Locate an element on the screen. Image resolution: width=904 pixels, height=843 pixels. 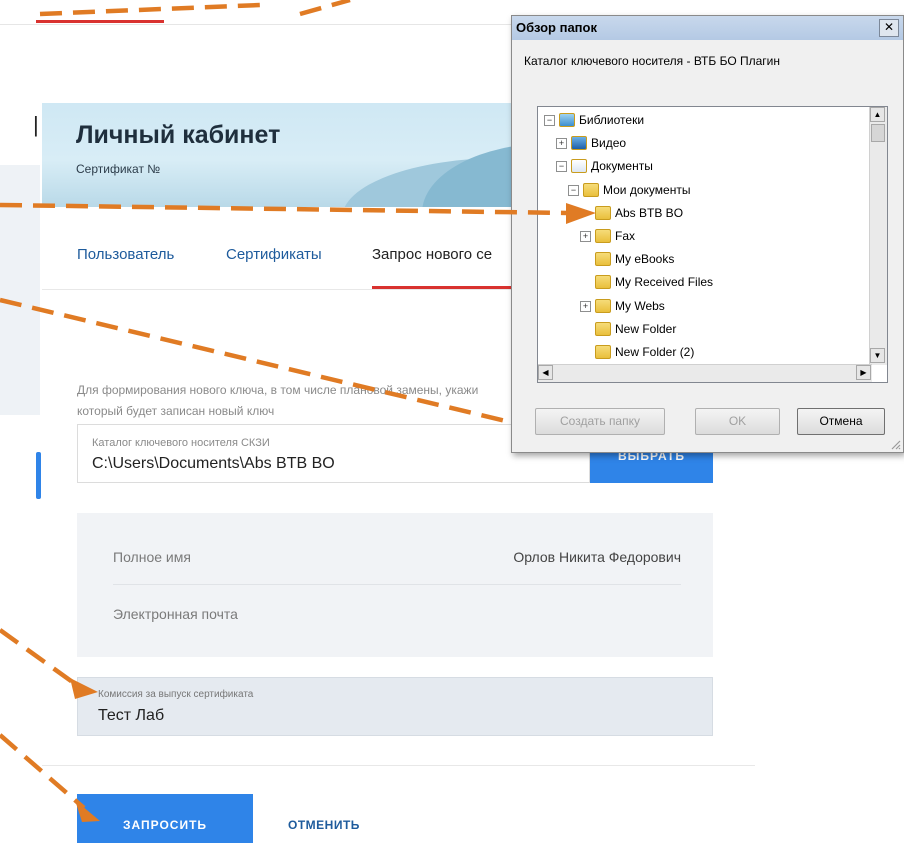
tree-item-label: Abs BTB BO is located at coordinates (649, 213).